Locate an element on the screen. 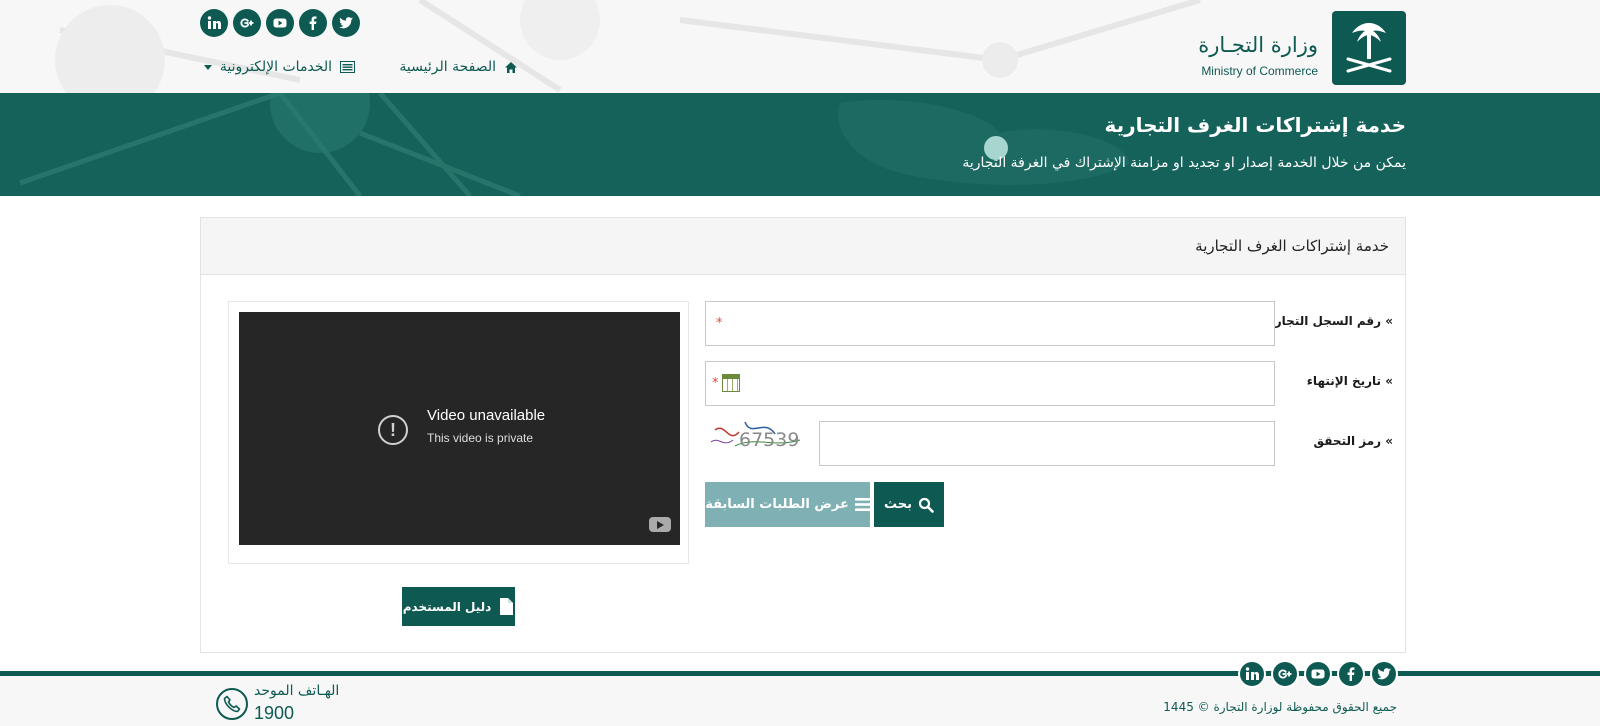 This screenshot has width=1600, height=726. logo-arabic-text: وزارة التجـارة is located at coordinates (1258, 45).